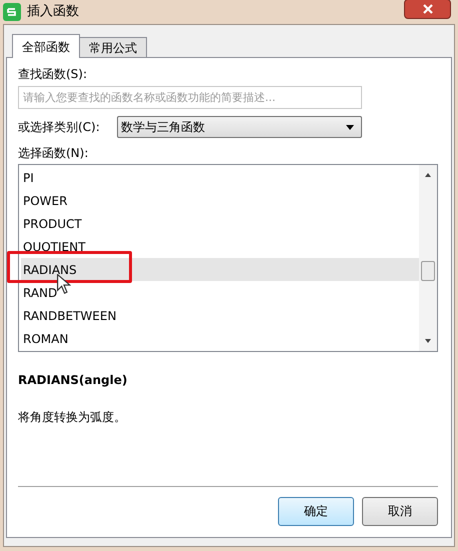 The width and height of the screenshot is (458, 551). What do you see at coordinates (220, 223) in the screenshot?
I see `function-item: PRODUCT` at bounding box center [220, 223].